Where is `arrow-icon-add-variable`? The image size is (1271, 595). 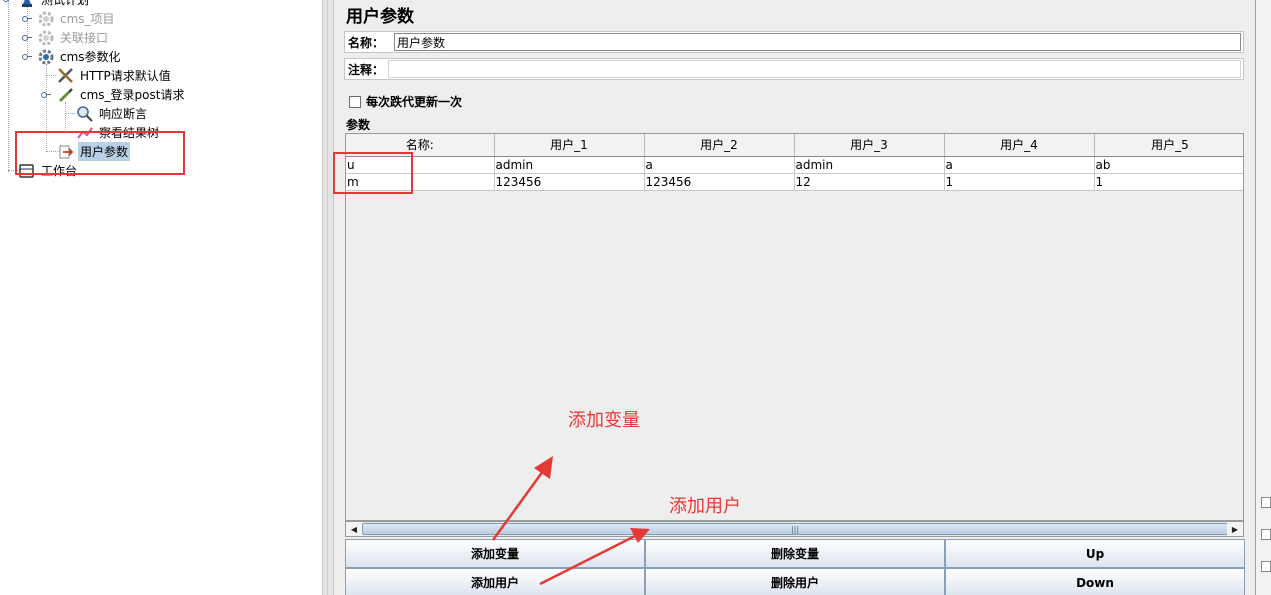 arrow-icon-add-variable is located at coordinates (522, 498).